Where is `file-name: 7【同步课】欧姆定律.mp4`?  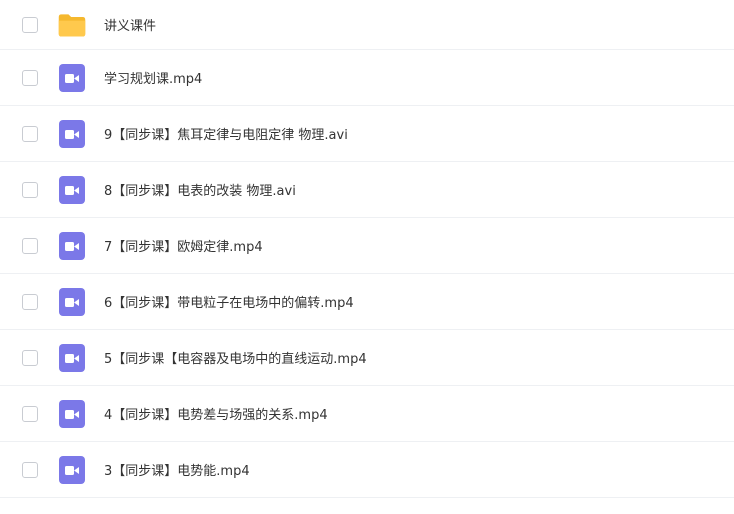 file-name: 7【同步课】欧姆定律.mp4 is located at coordinates (183, 247).